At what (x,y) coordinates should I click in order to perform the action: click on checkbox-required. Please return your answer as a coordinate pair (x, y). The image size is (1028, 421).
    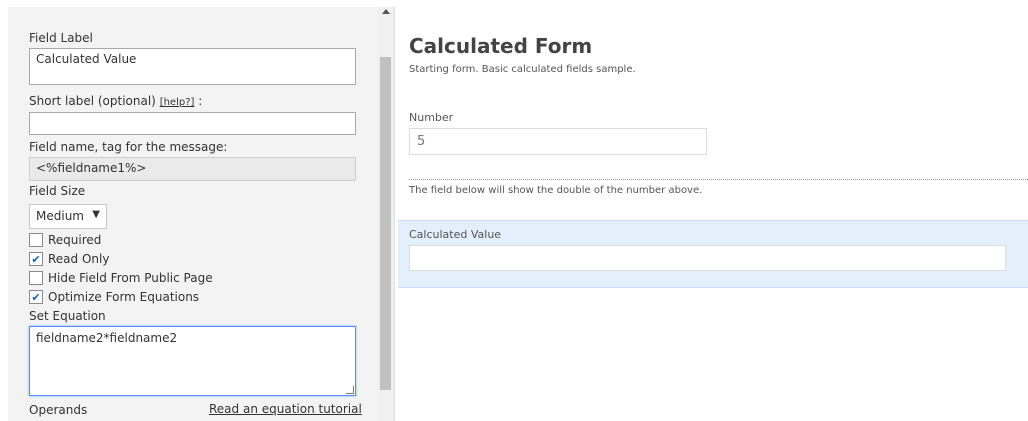
    Looking at the image, I should click on (36, 240).